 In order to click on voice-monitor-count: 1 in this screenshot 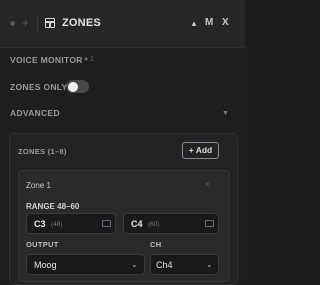, I will do `click(92, 59)`.